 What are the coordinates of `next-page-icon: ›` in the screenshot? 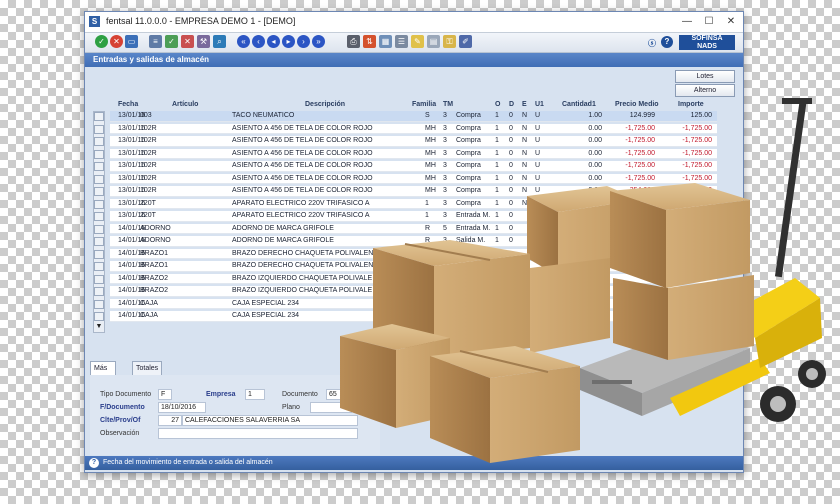 It's located at (303, 41).